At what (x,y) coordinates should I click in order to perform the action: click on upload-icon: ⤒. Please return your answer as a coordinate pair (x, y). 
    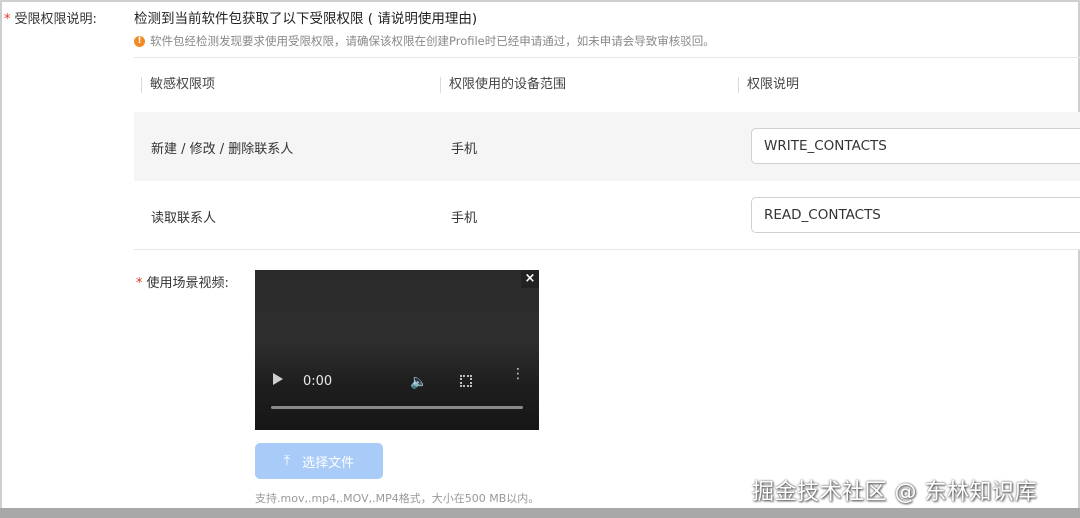
    Looking at the image, I should click on (287, 461).